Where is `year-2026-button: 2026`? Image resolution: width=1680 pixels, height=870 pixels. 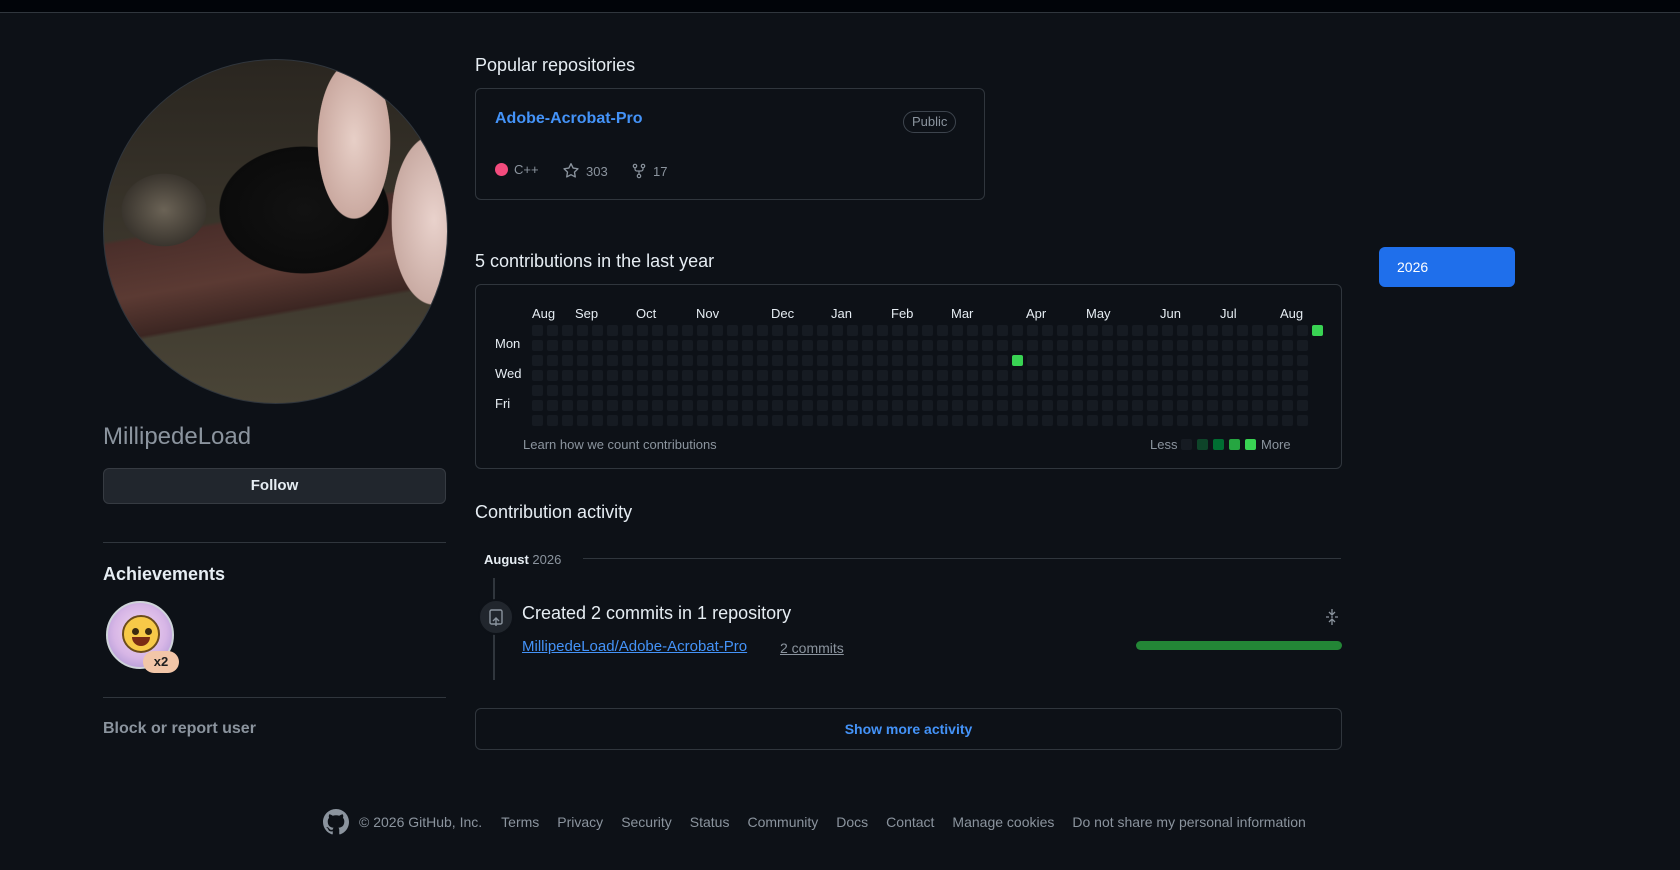
year-2026-button: 2026 is located at coordinates (1447, 267).